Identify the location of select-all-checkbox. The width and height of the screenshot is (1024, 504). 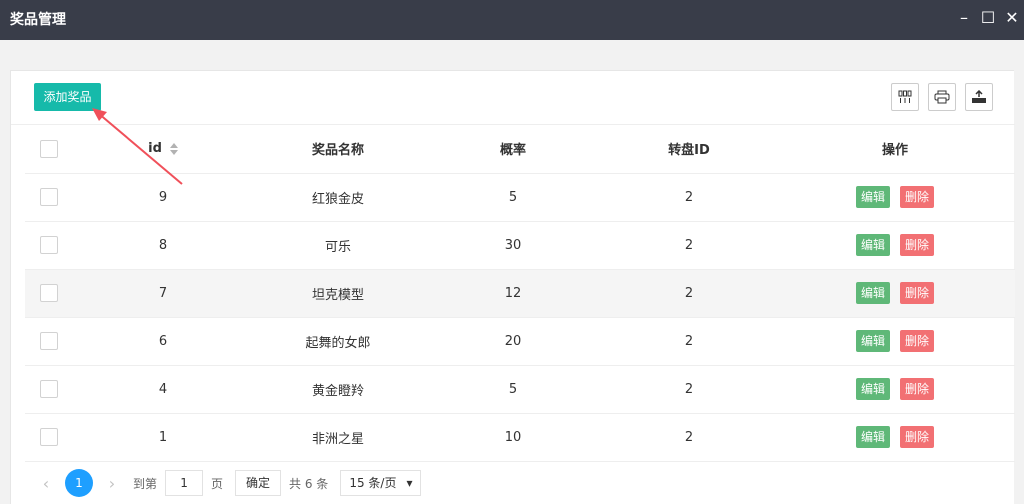
(49, 148).